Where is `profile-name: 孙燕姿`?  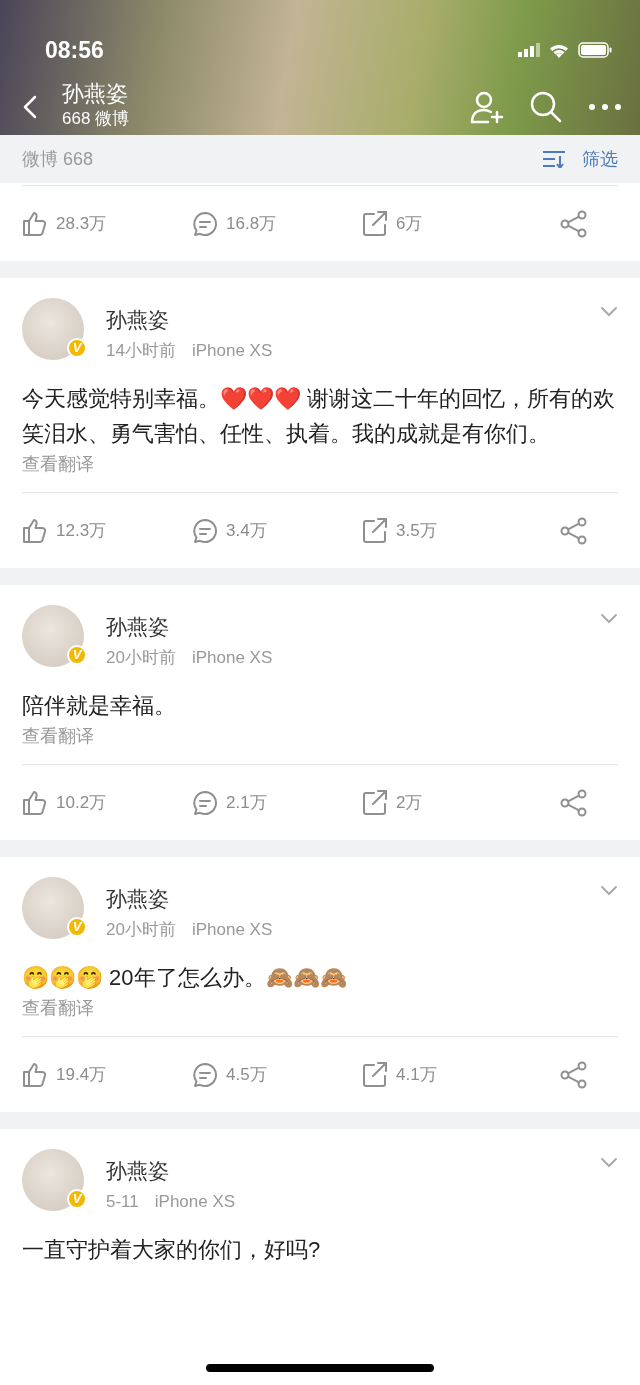
profile-name: 孙燕姿 is located at coordinates (95, 93).